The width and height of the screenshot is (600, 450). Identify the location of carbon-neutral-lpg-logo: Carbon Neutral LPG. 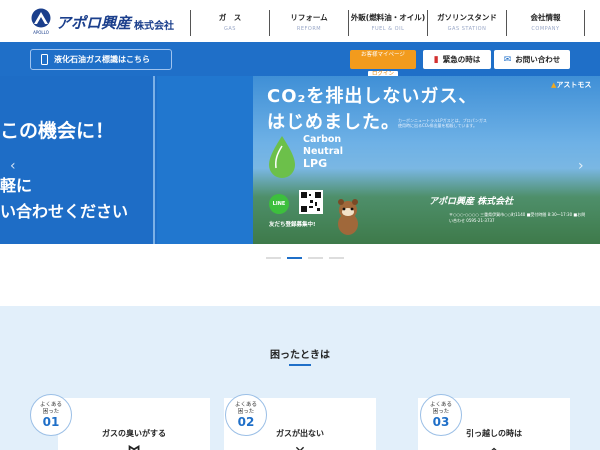
(317, 158).